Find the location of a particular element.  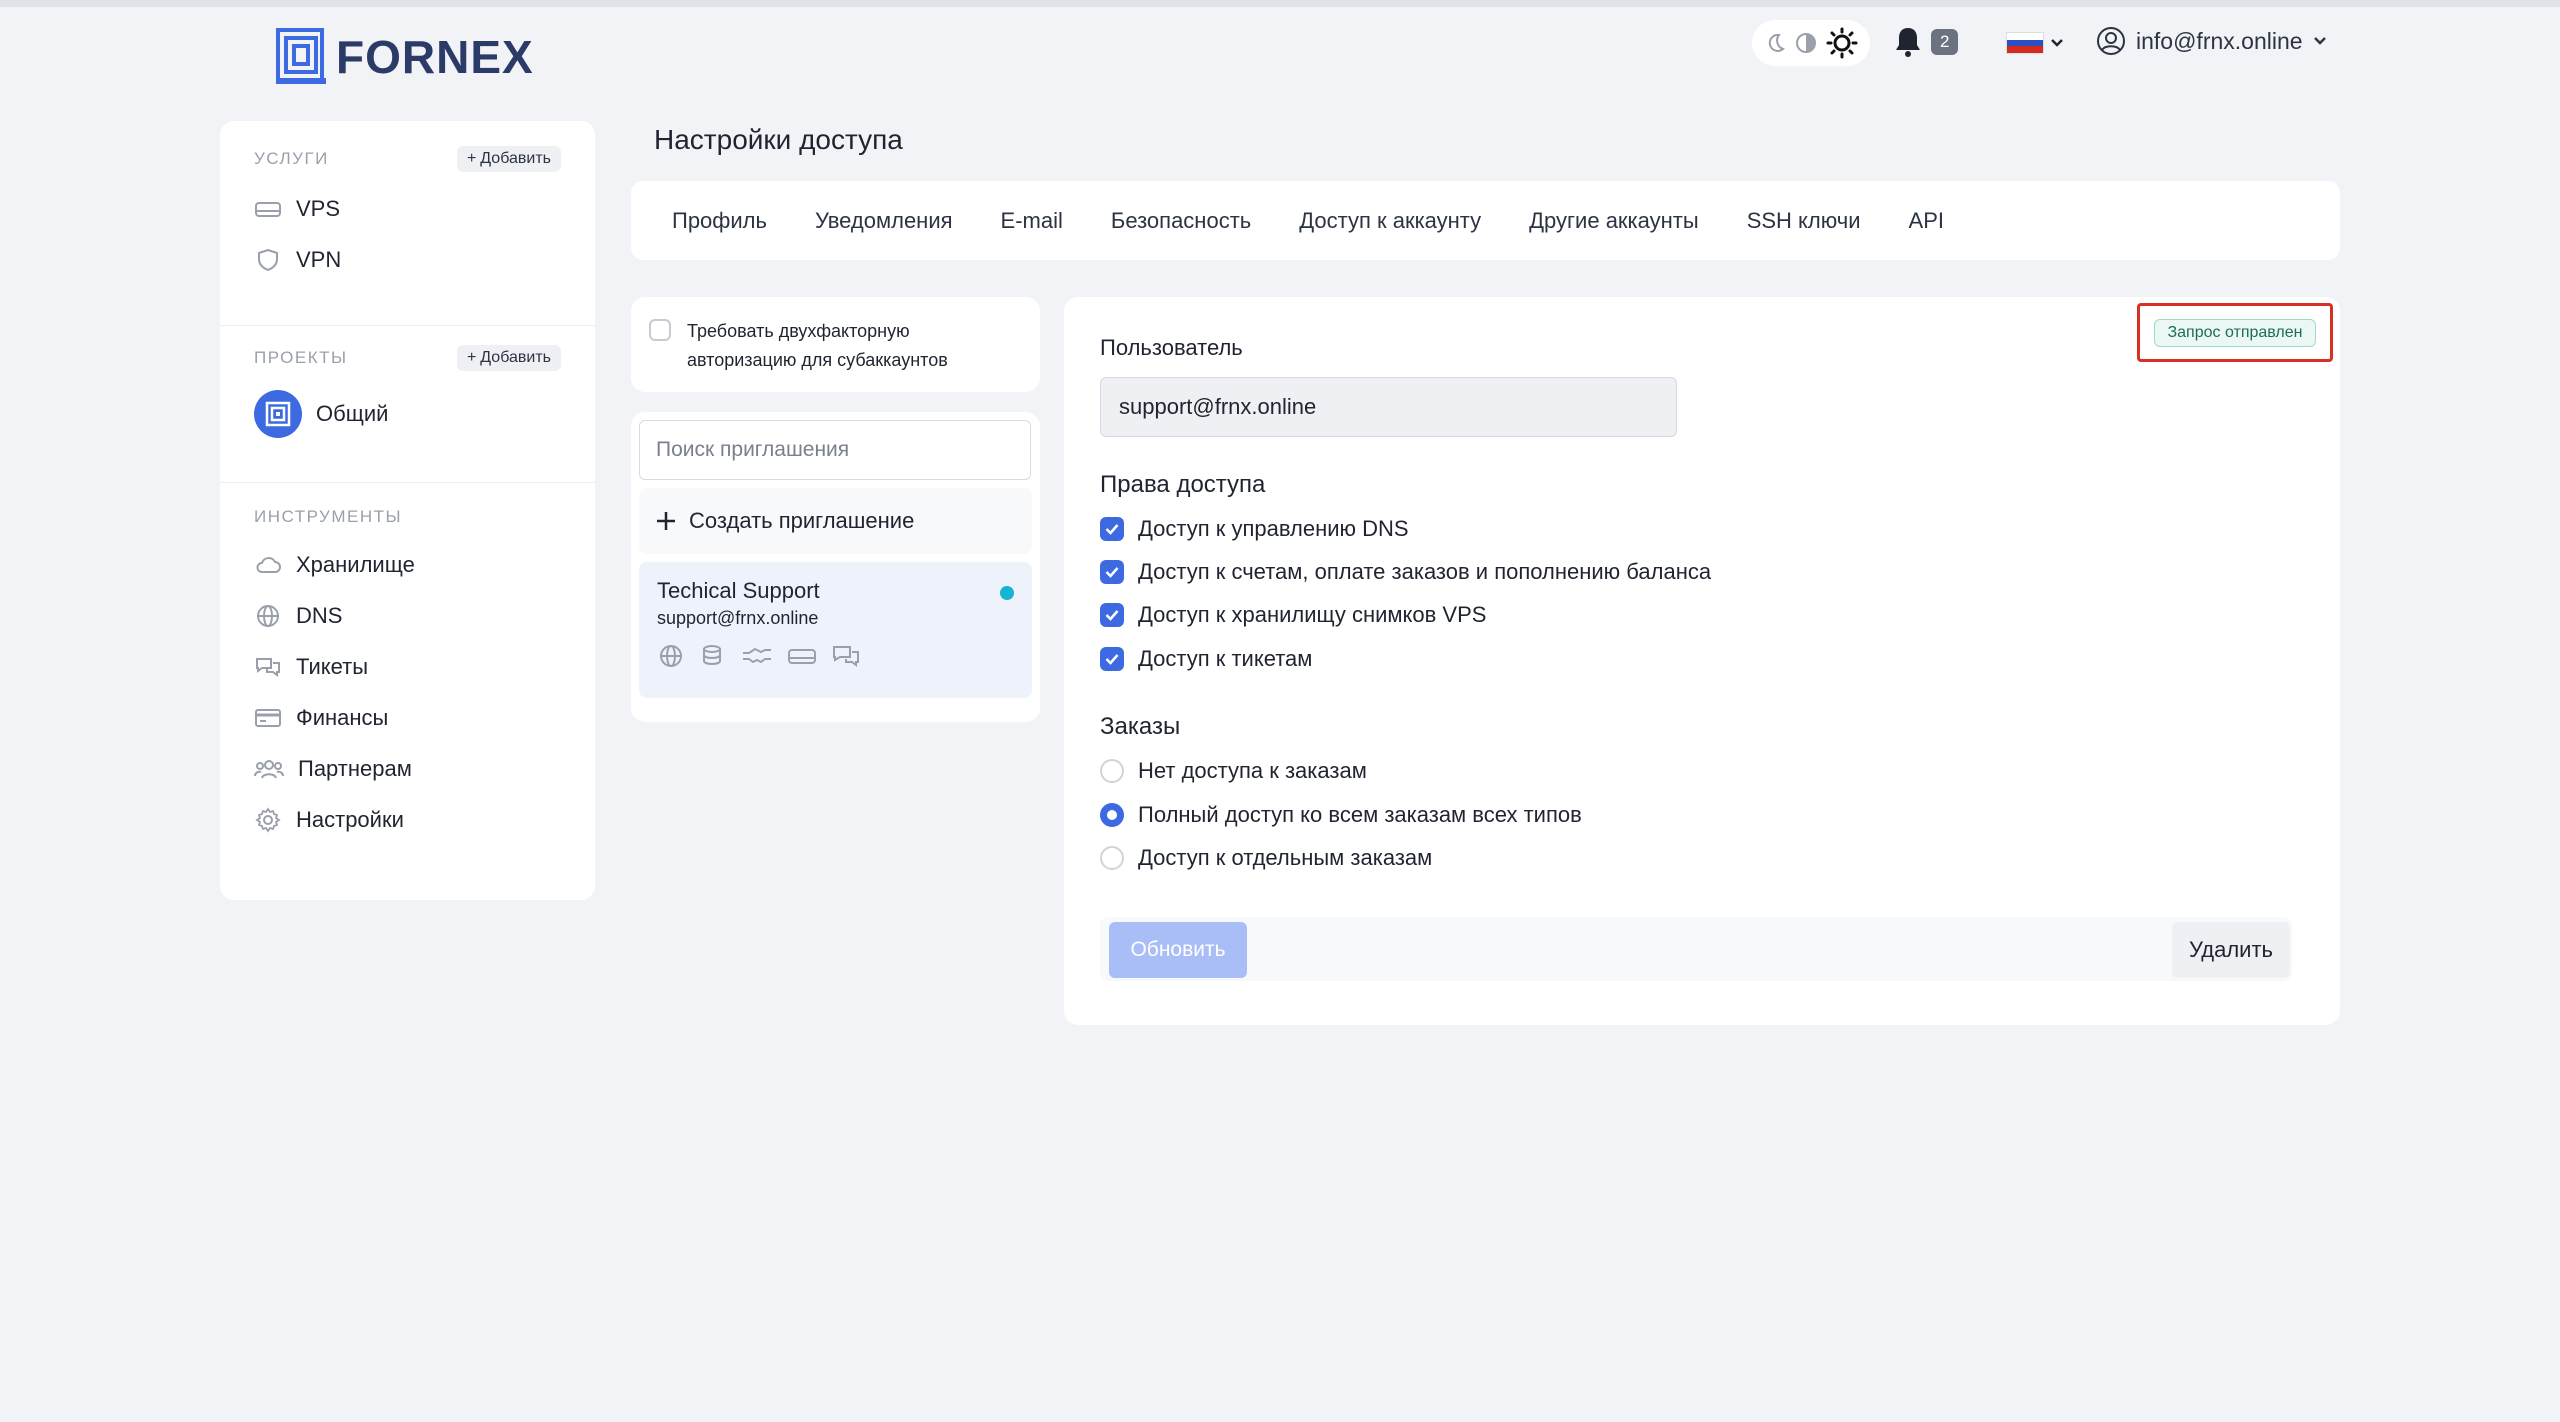

logo-text: FORNEX is located at coordinates (435, 57).